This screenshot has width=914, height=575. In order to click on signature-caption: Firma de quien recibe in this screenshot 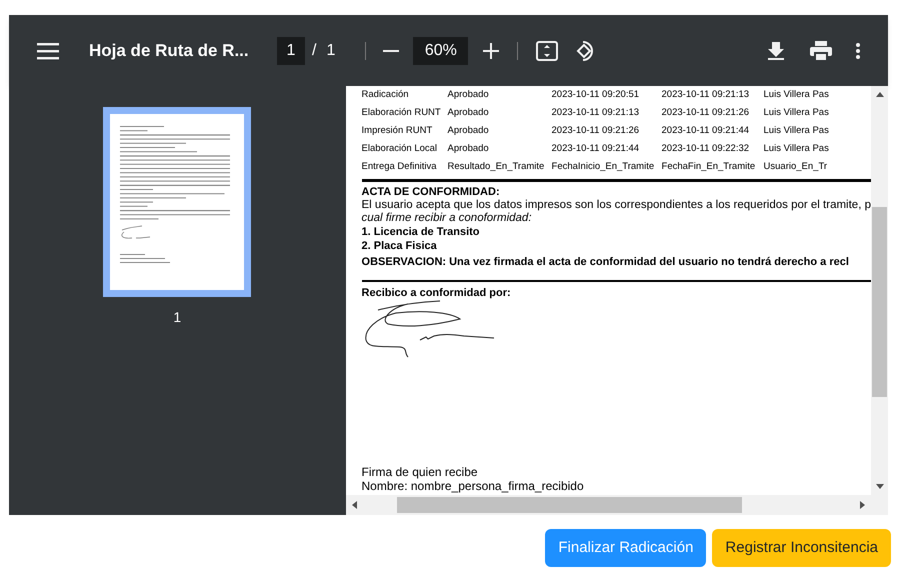, I will do `click(420, 472)`.